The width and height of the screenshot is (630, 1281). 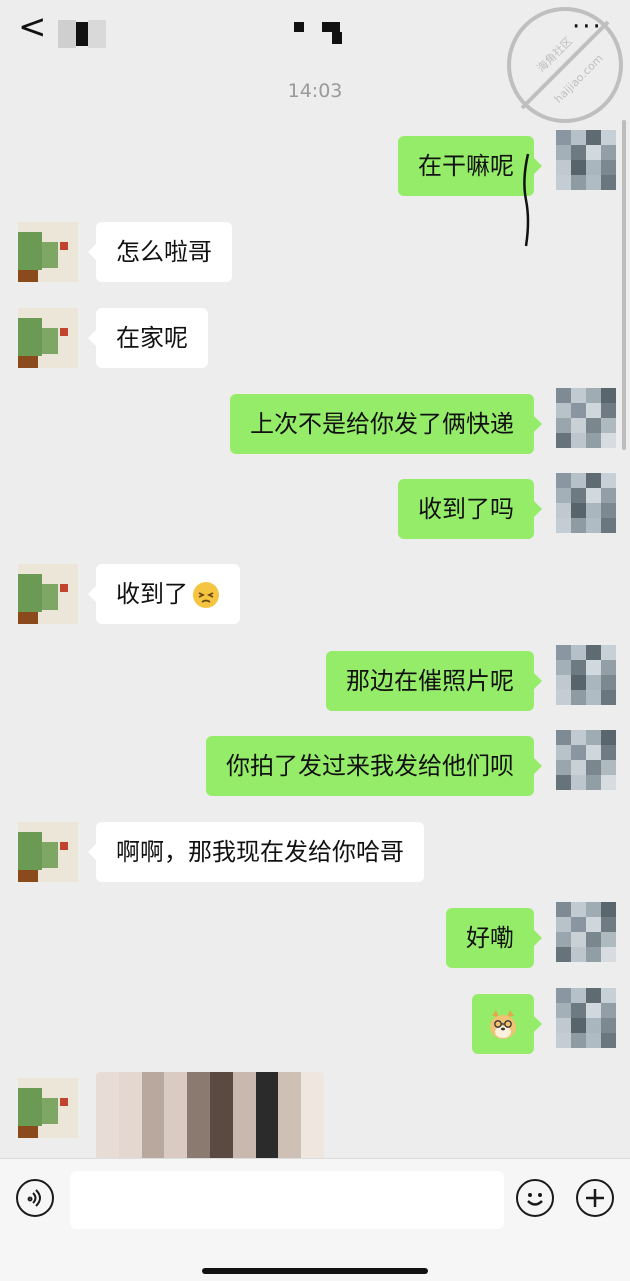 What do you see at coordinates (315, 91) in the screenshot?
I see `timestamp: 14:03` at bounding box center [315, 91].